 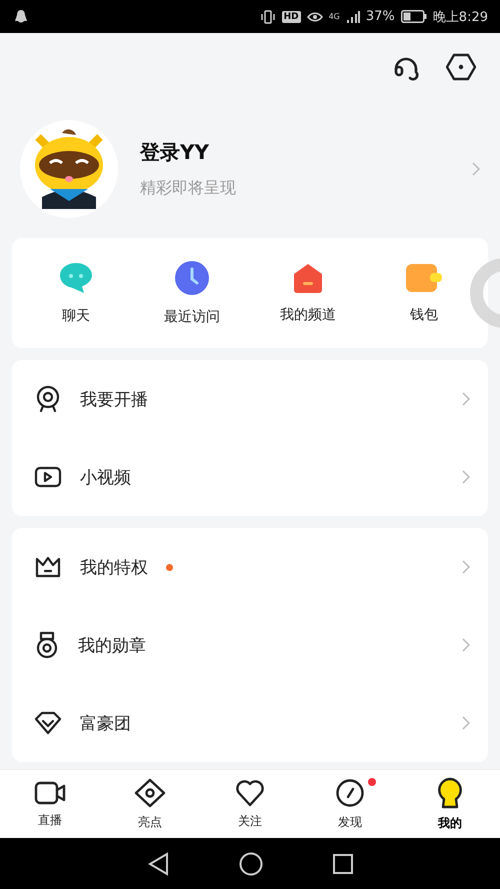 What do you see at coordinates (308, 278) in the screenshot?
I see `house-icon` at bounding box center [308, 278].